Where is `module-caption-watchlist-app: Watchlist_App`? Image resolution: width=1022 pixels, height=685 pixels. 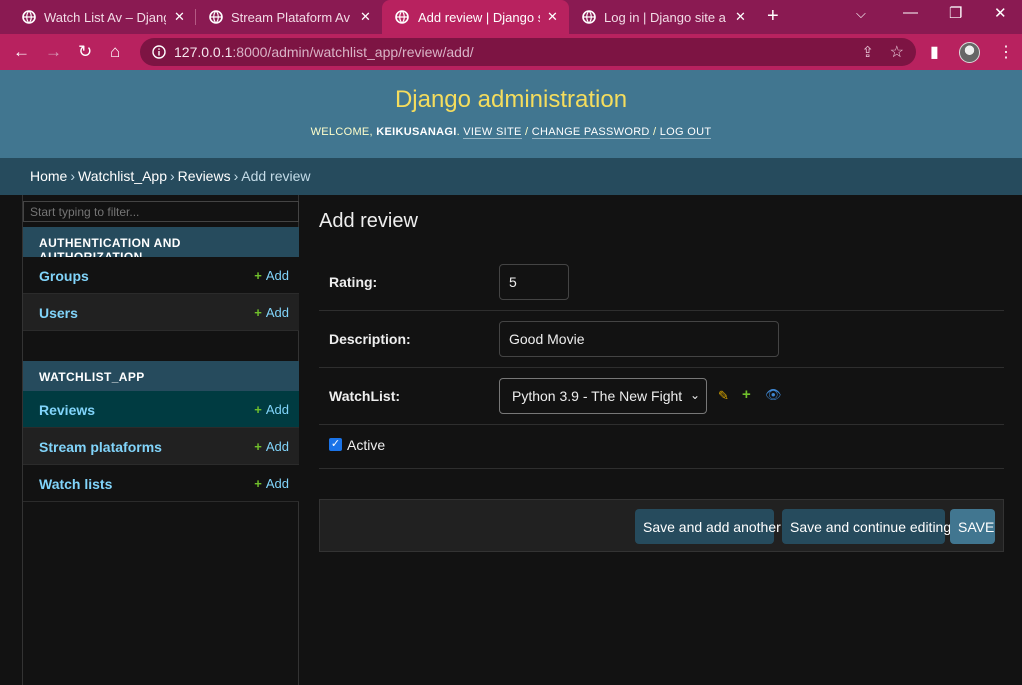
module-caption-watchlist-app: Watchlist_App is located at coordinates (161, 376).